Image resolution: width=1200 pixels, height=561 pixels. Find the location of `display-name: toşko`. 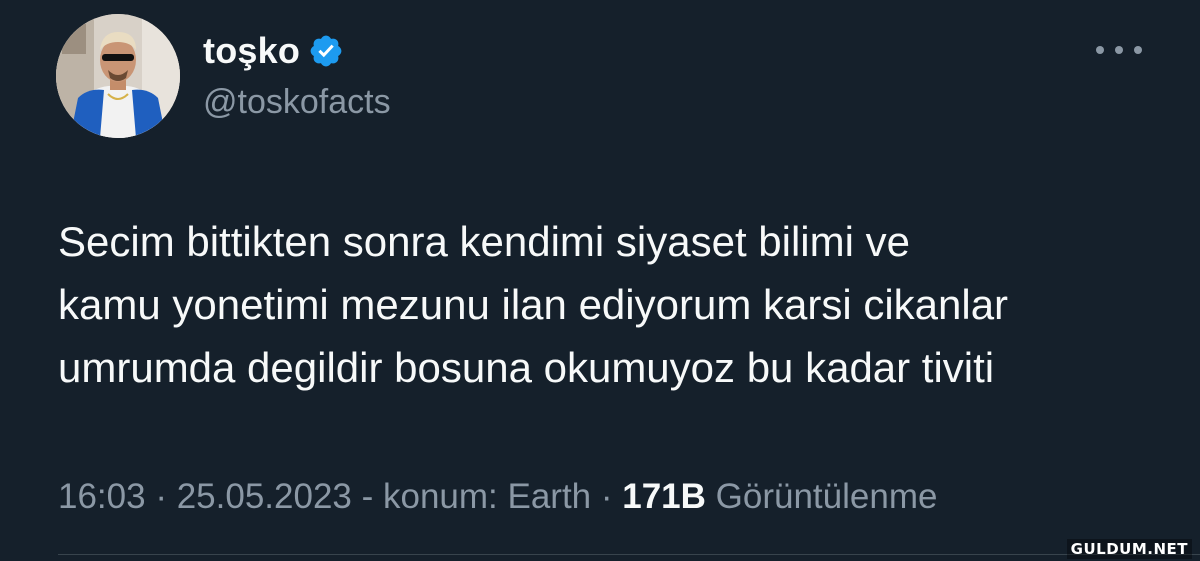

display-name: toşko is located at coordinates (251, 51).